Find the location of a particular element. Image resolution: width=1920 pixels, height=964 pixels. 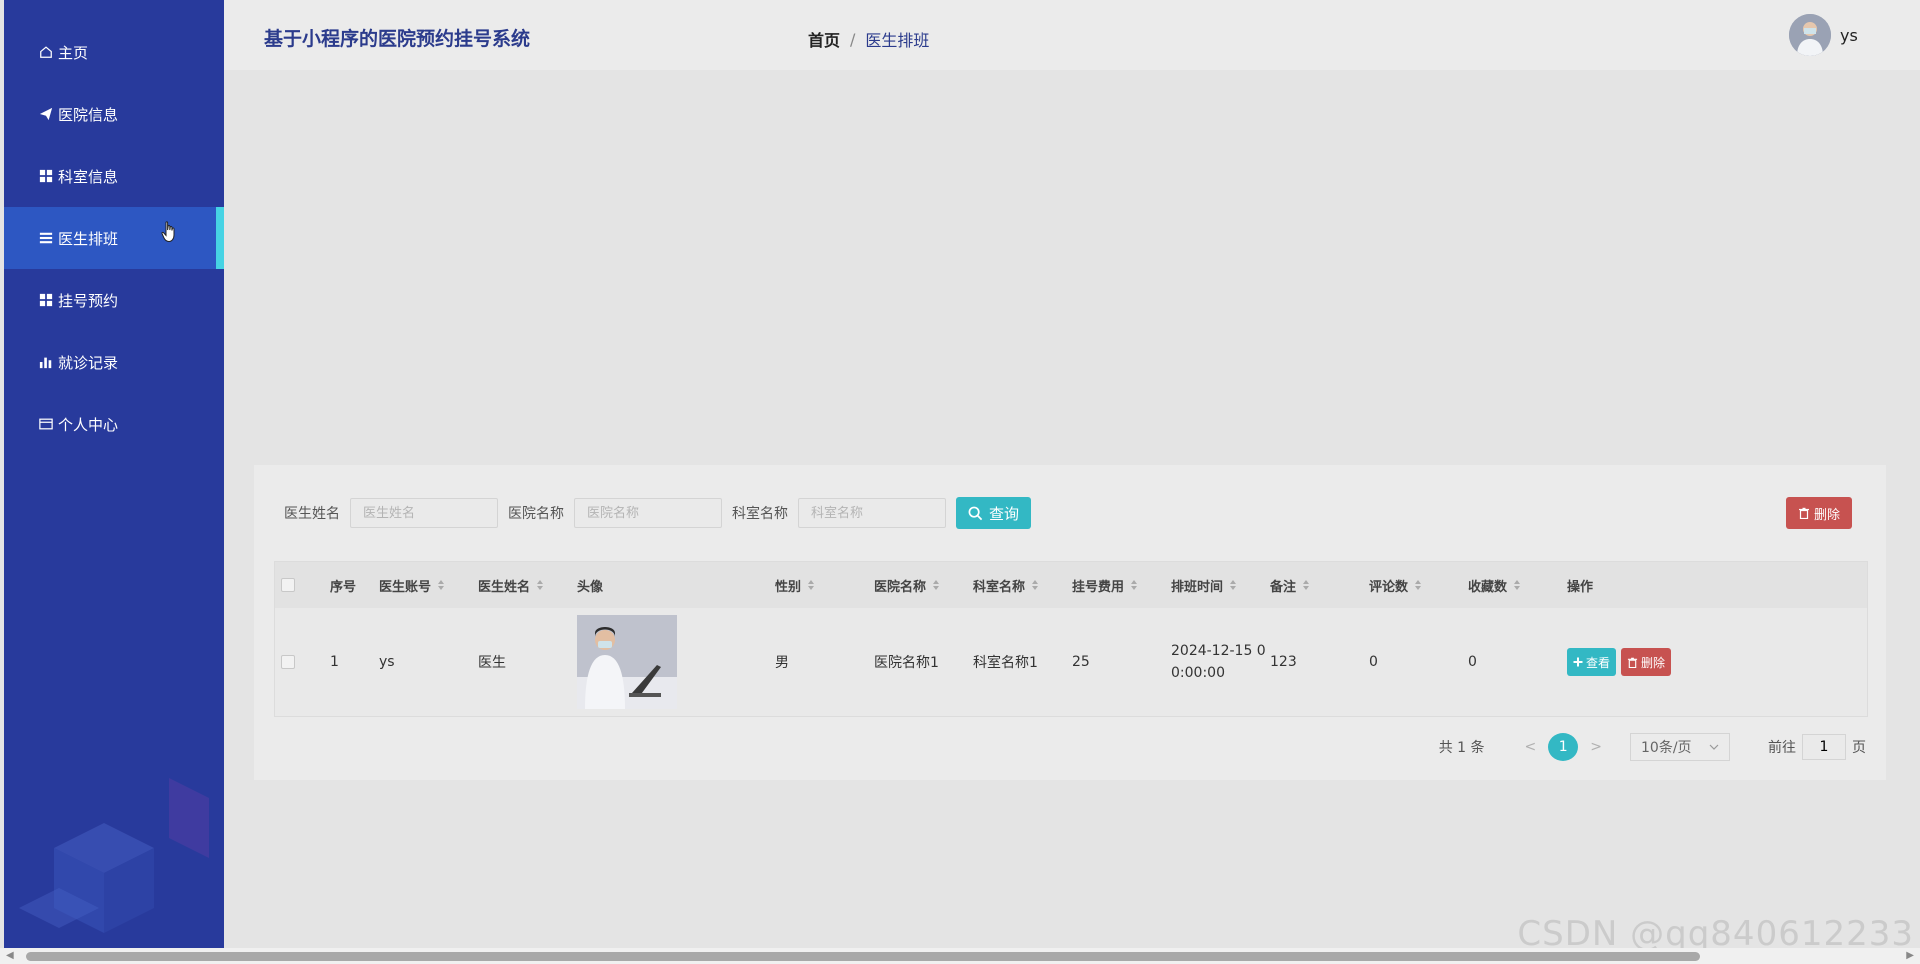

hospital-name-input is located at coordinates (648, 513).